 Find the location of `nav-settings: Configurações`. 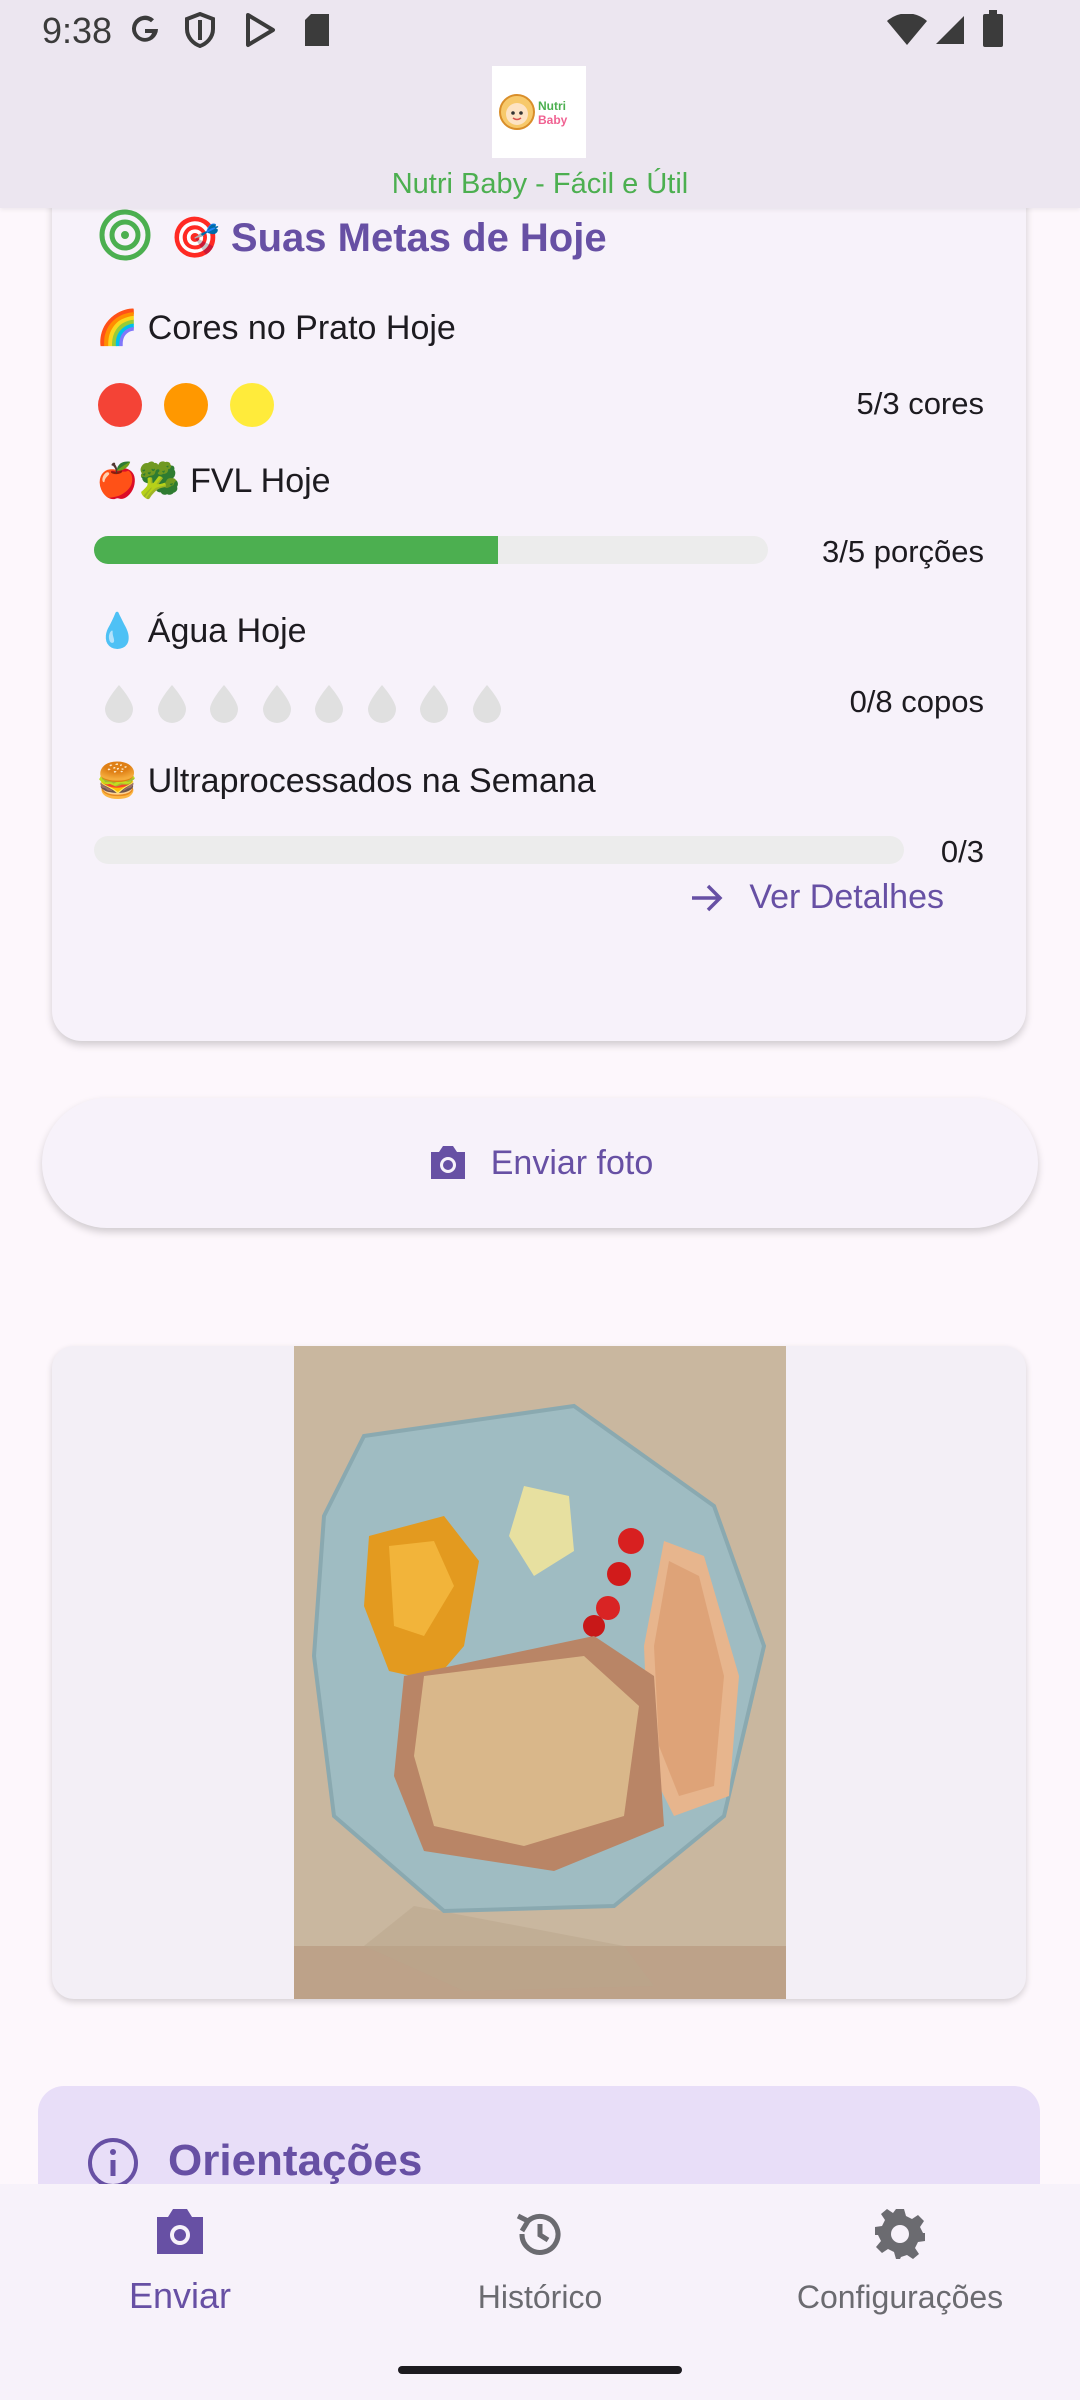

nav-settings: Configurações is located at coordinates (900, 2261).